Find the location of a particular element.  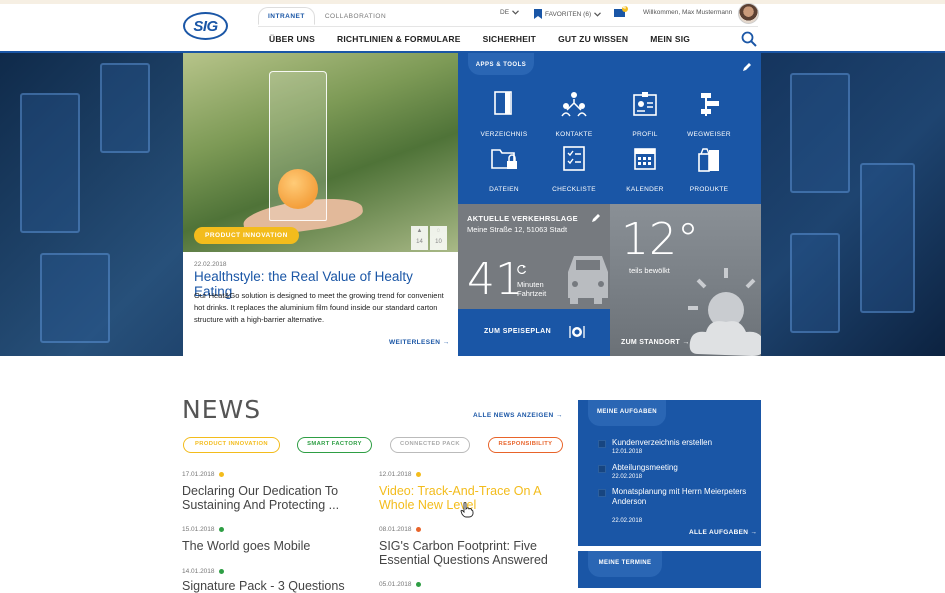

weather-widget: 12° teils bewölkt ZUM STANDORT → is located at coordinates (685, 280).